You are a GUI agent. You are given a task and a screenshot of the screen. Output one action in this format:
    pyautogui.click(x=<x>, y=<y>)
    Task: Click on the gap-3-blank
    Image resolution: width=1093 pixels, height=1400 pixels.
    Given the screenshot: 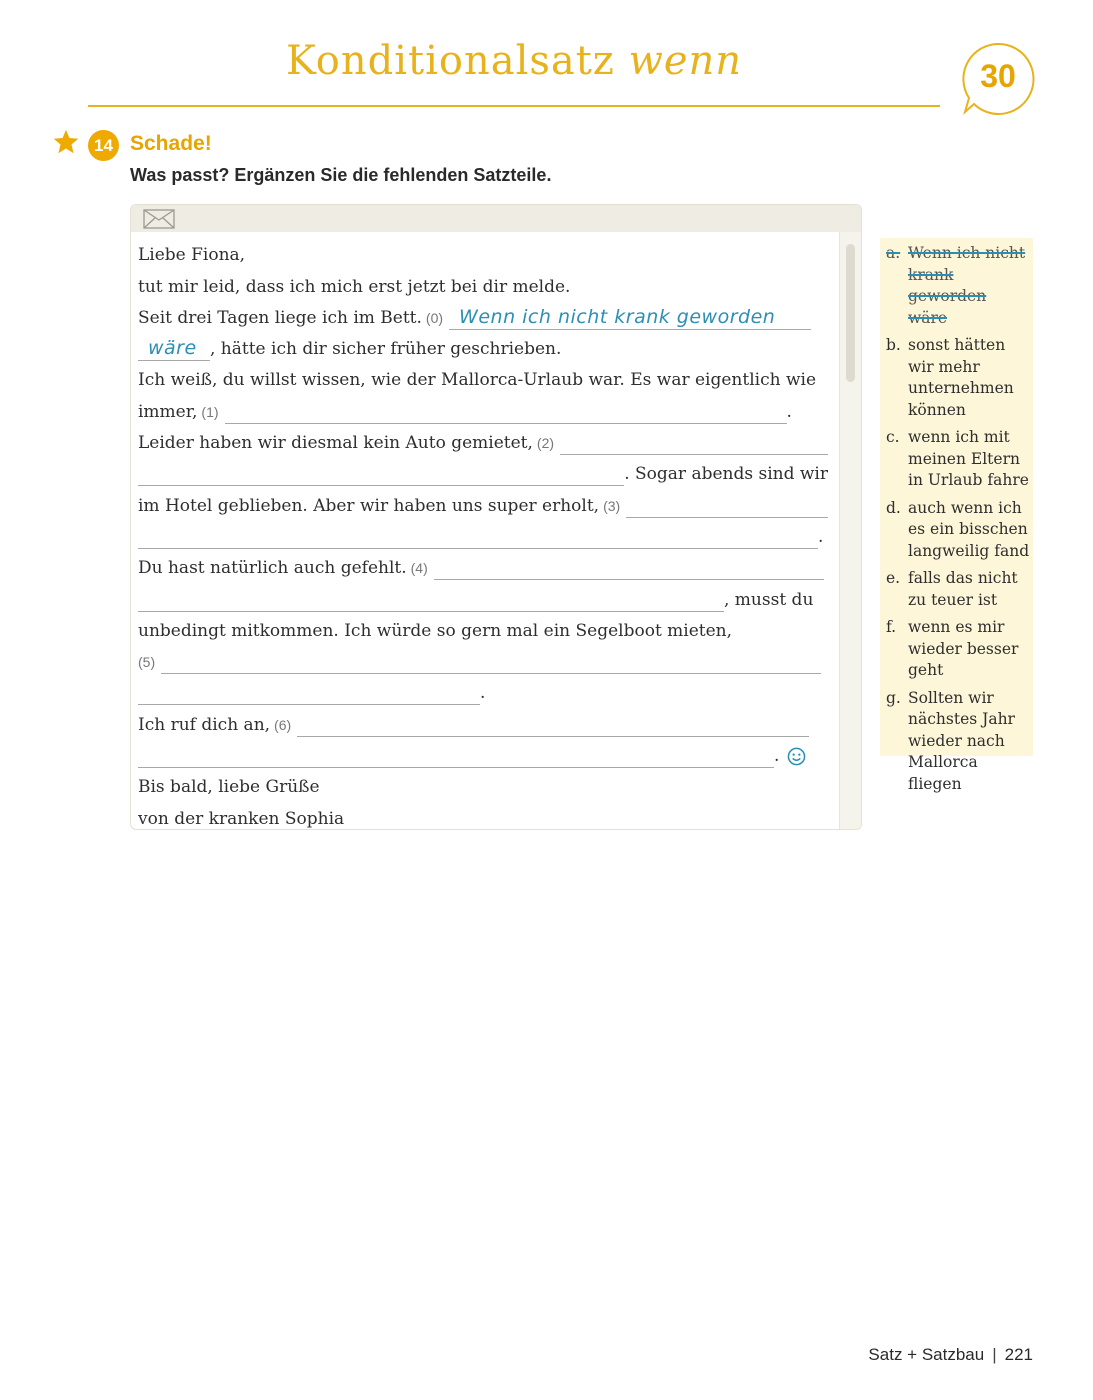 What is the action you would take?
    pyautogui.click(x=727, y=505)
    